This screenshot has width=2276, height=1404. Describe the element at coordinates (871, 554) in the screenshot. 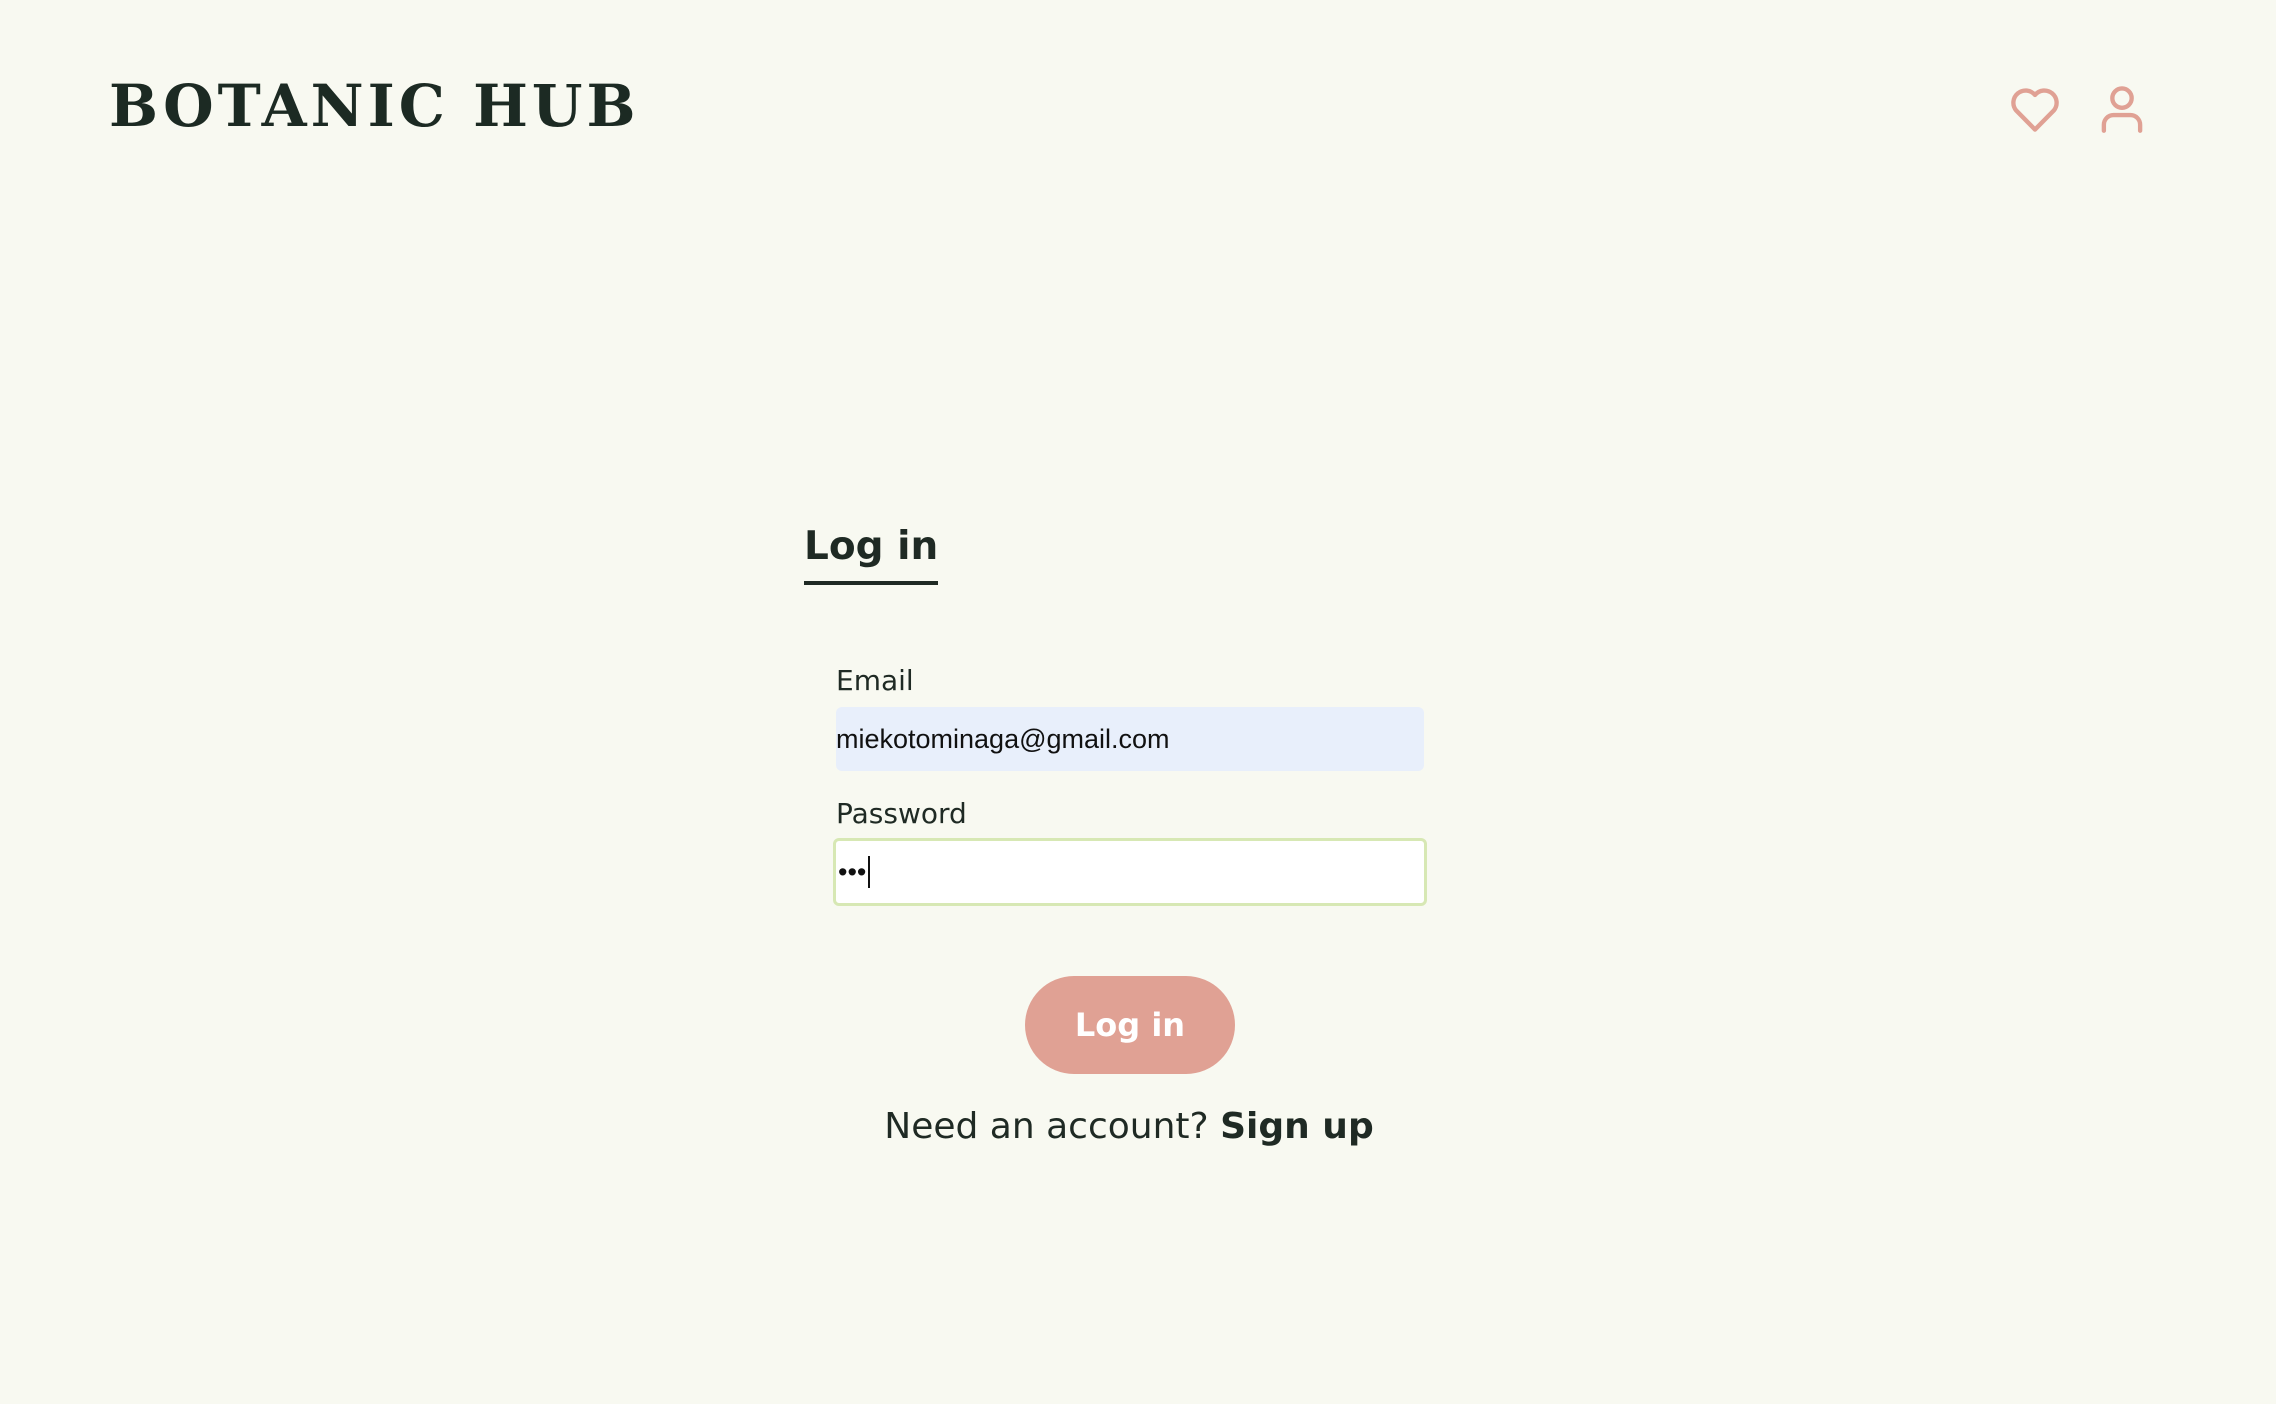

I see `tab-log-in: Log in` at that location.